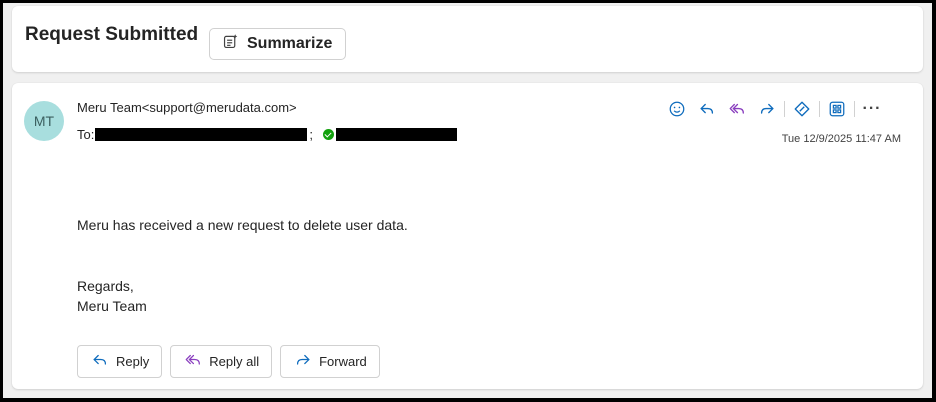 The width and height of the screenshot is (936, 402). Describe the element at coordinates (841, 139) in the screenshot. I see `message-timestamp: Tue 12/9/2025 11:47 AM` at that location.